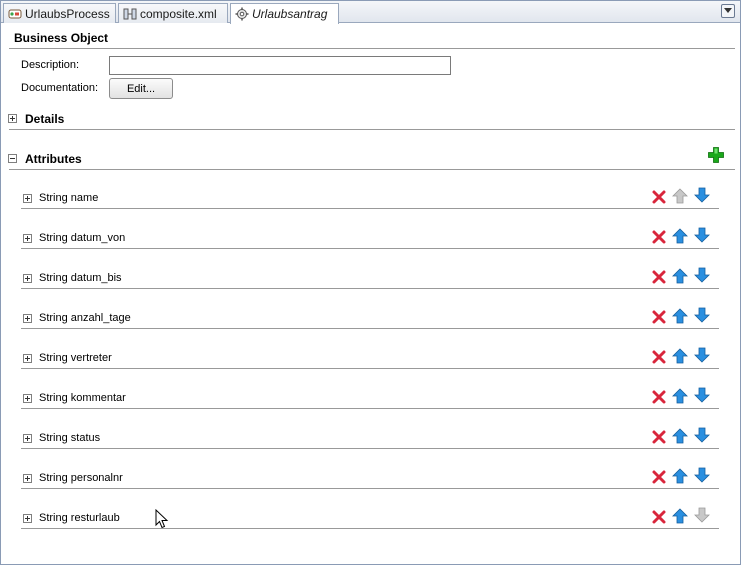 The width and height of the screenshot is (741, 565). I want to click on attribute-label: String name, so click(69, 198).